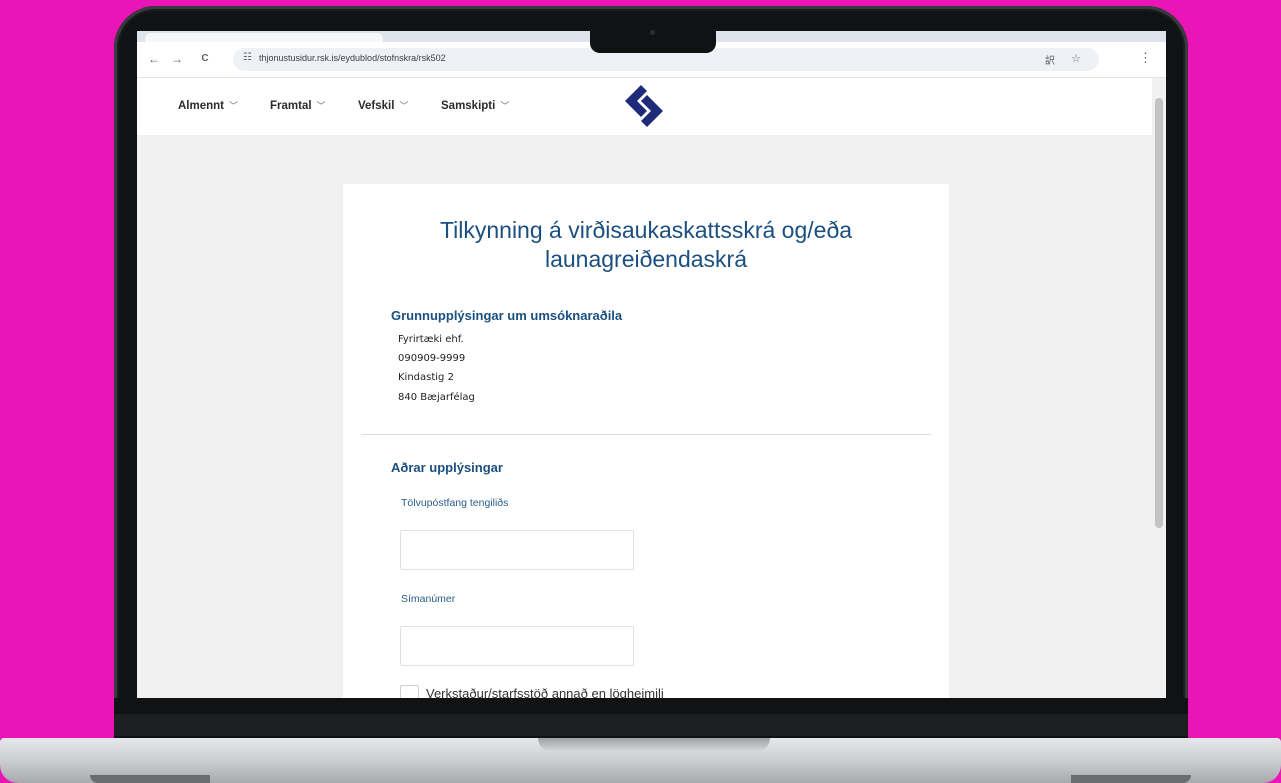  I want to click on email-label: Tölvupóstfang tengiliðs, so click(455, 503).